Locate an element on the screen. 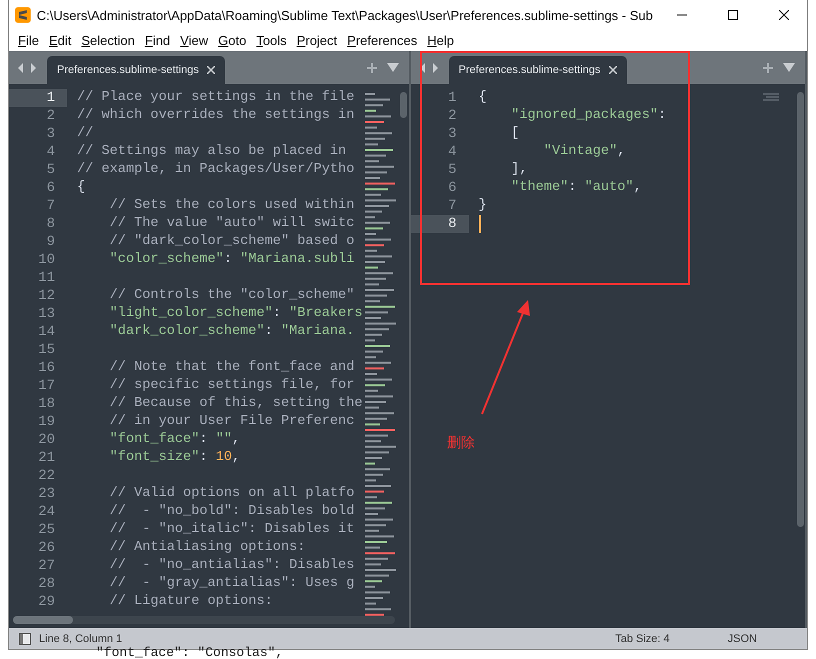 The height and width of the screenshot is (659, 816). code-line: // Ligature options: is located at coordinates (191, 602).